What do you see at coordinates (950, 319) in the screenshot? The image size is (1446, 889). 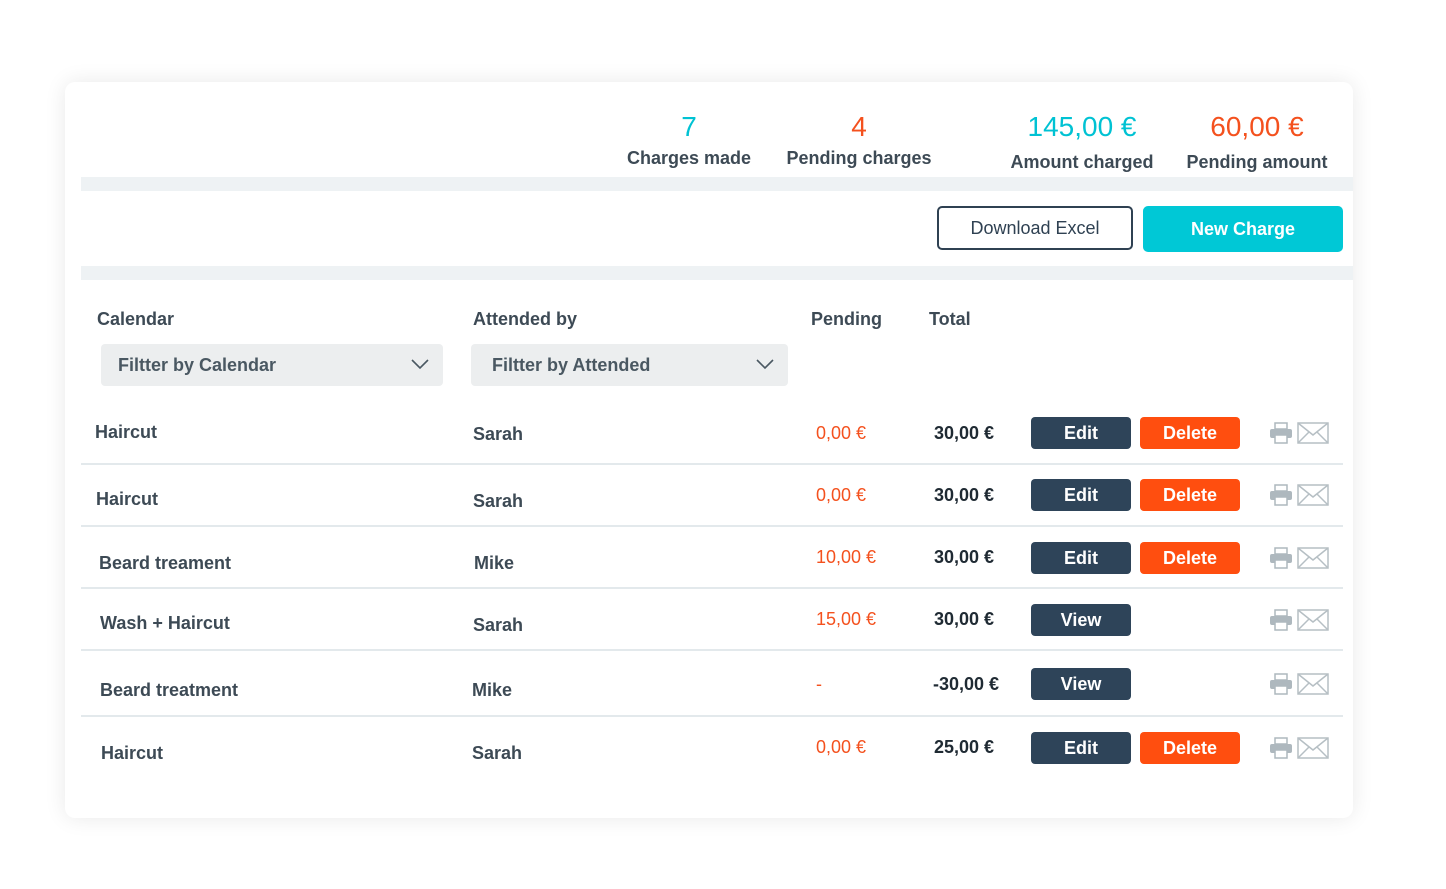 I see `column-header-total: Total` at bounding box center [950, 319].